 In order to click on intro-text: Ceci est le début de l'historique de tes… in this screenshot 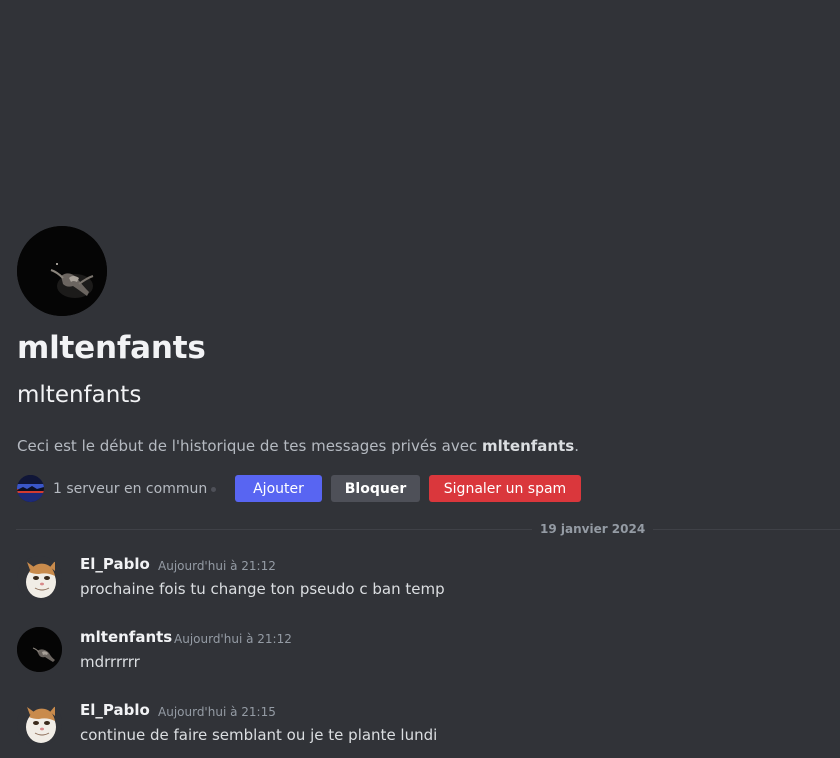, I will do `click(298, 446)`.